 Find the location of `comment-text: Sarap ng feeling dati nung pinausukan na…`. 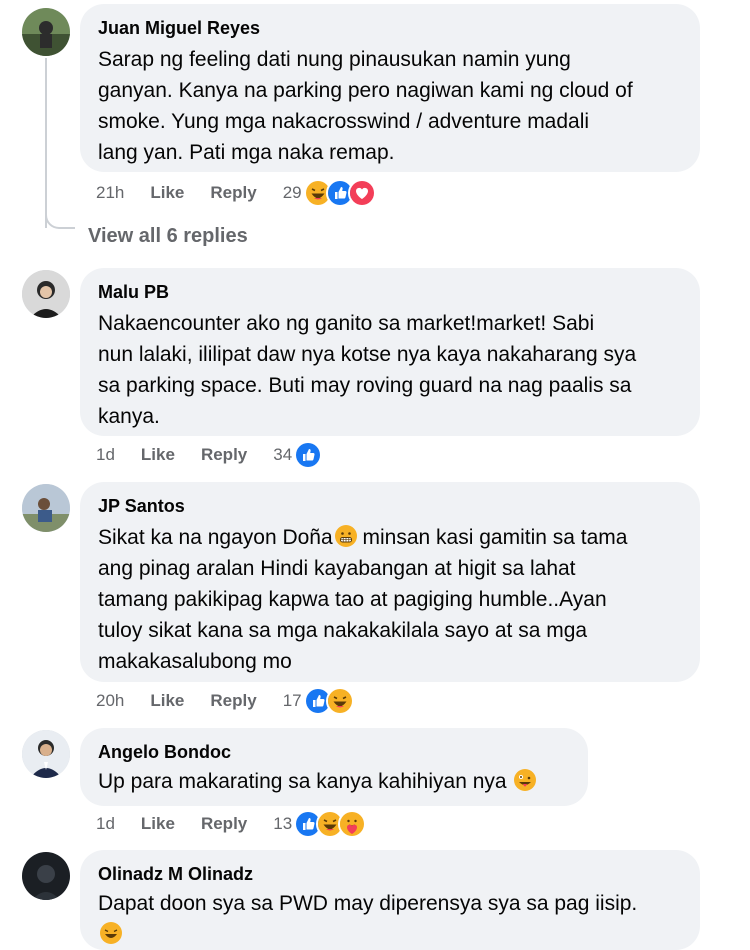

comment-text: Sarap ng feeling dati nung pinausukan na… is located at coordinates (365, 106).